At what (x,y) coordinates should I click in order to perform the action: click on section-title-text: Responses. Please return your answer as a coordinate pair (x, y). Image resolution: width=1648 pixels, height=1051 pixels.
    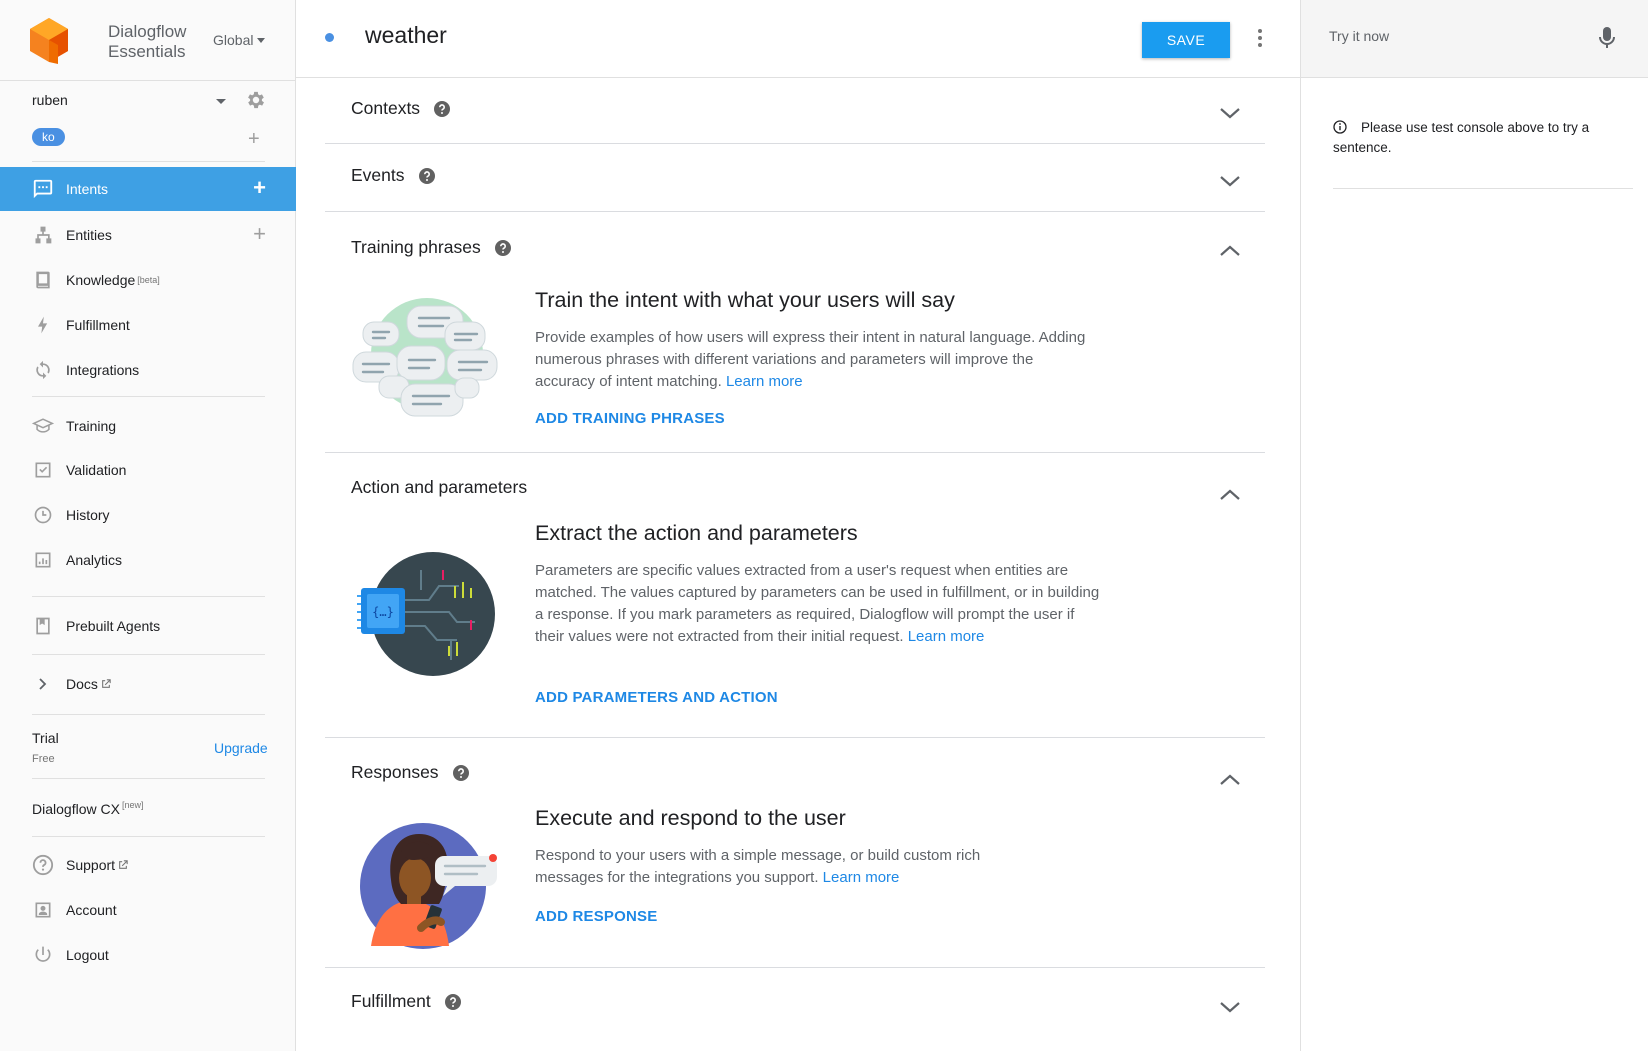
    Looking at the image, I should click on (395, 772).